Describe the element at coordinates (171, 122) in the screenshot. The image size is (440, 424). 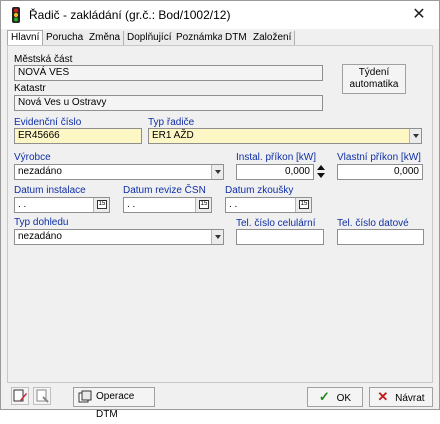
I see `typ-radice-label: Typ řadiče` at that location.